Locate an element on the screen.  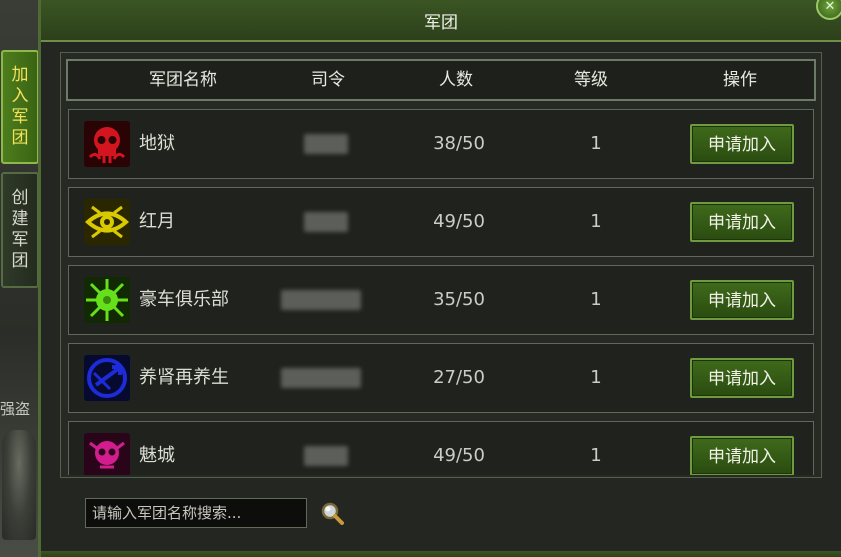
legion-name: 豪车俱乐部 is located at coordinates (184, 299).